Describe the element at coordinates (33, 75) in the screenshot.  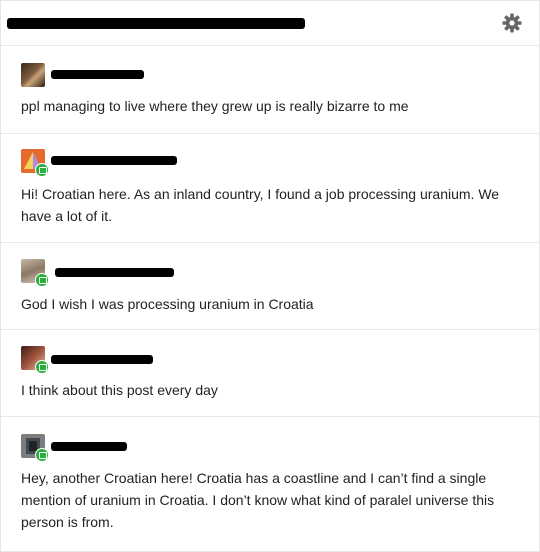
I see `avatar` at that location.